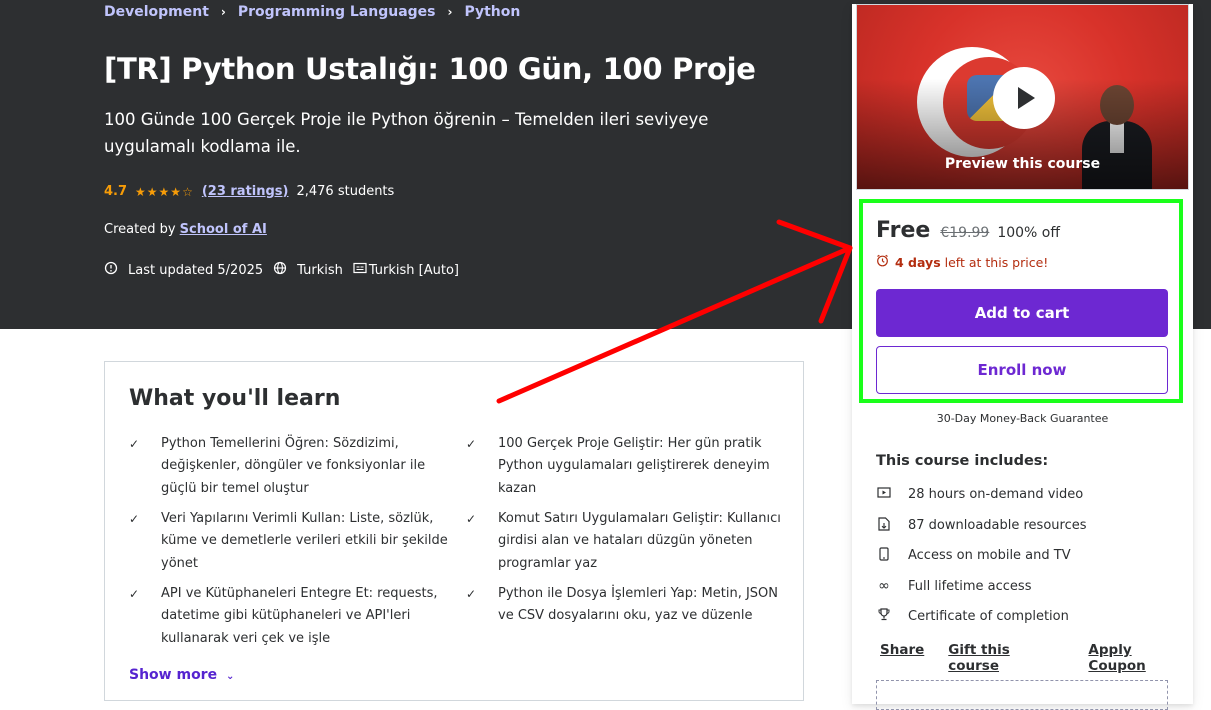 Image resolution: width=1211 pixels, height=710 pixels. Describe the element at coordinates (884, 555) in the screenshot. I see `mobile-icon` at that location.